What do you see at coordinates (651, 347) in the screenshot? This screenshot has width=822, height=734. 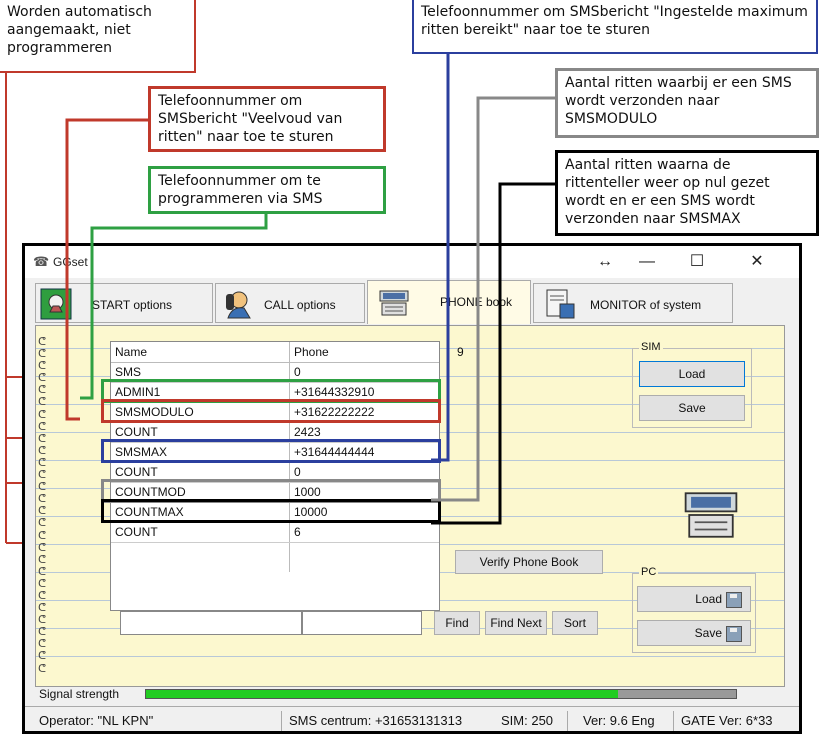 I see `sim-group-title: SIM` at bounding box center [651, 347].